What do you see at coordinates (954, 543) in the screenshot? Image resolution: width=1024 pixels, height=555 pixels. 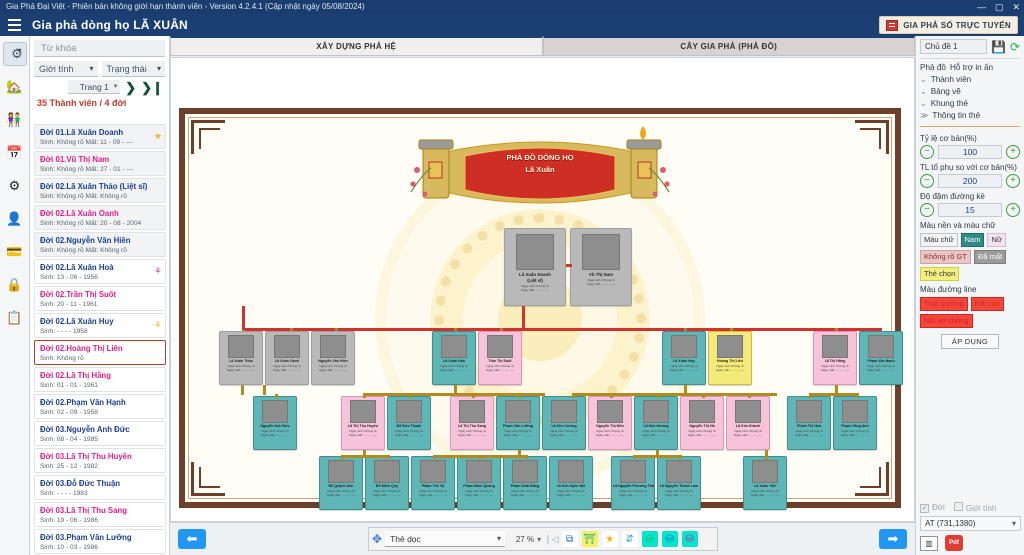 I see `export-pdf-icon: Pdf` at bounding box center [954, 543].